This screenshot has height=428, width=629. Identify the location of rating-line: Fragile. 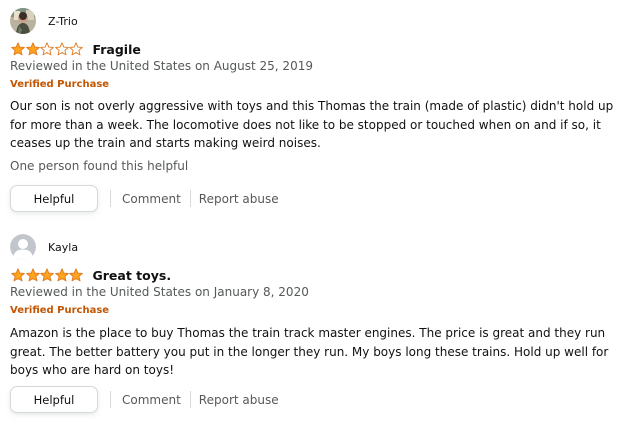
(76, 49).